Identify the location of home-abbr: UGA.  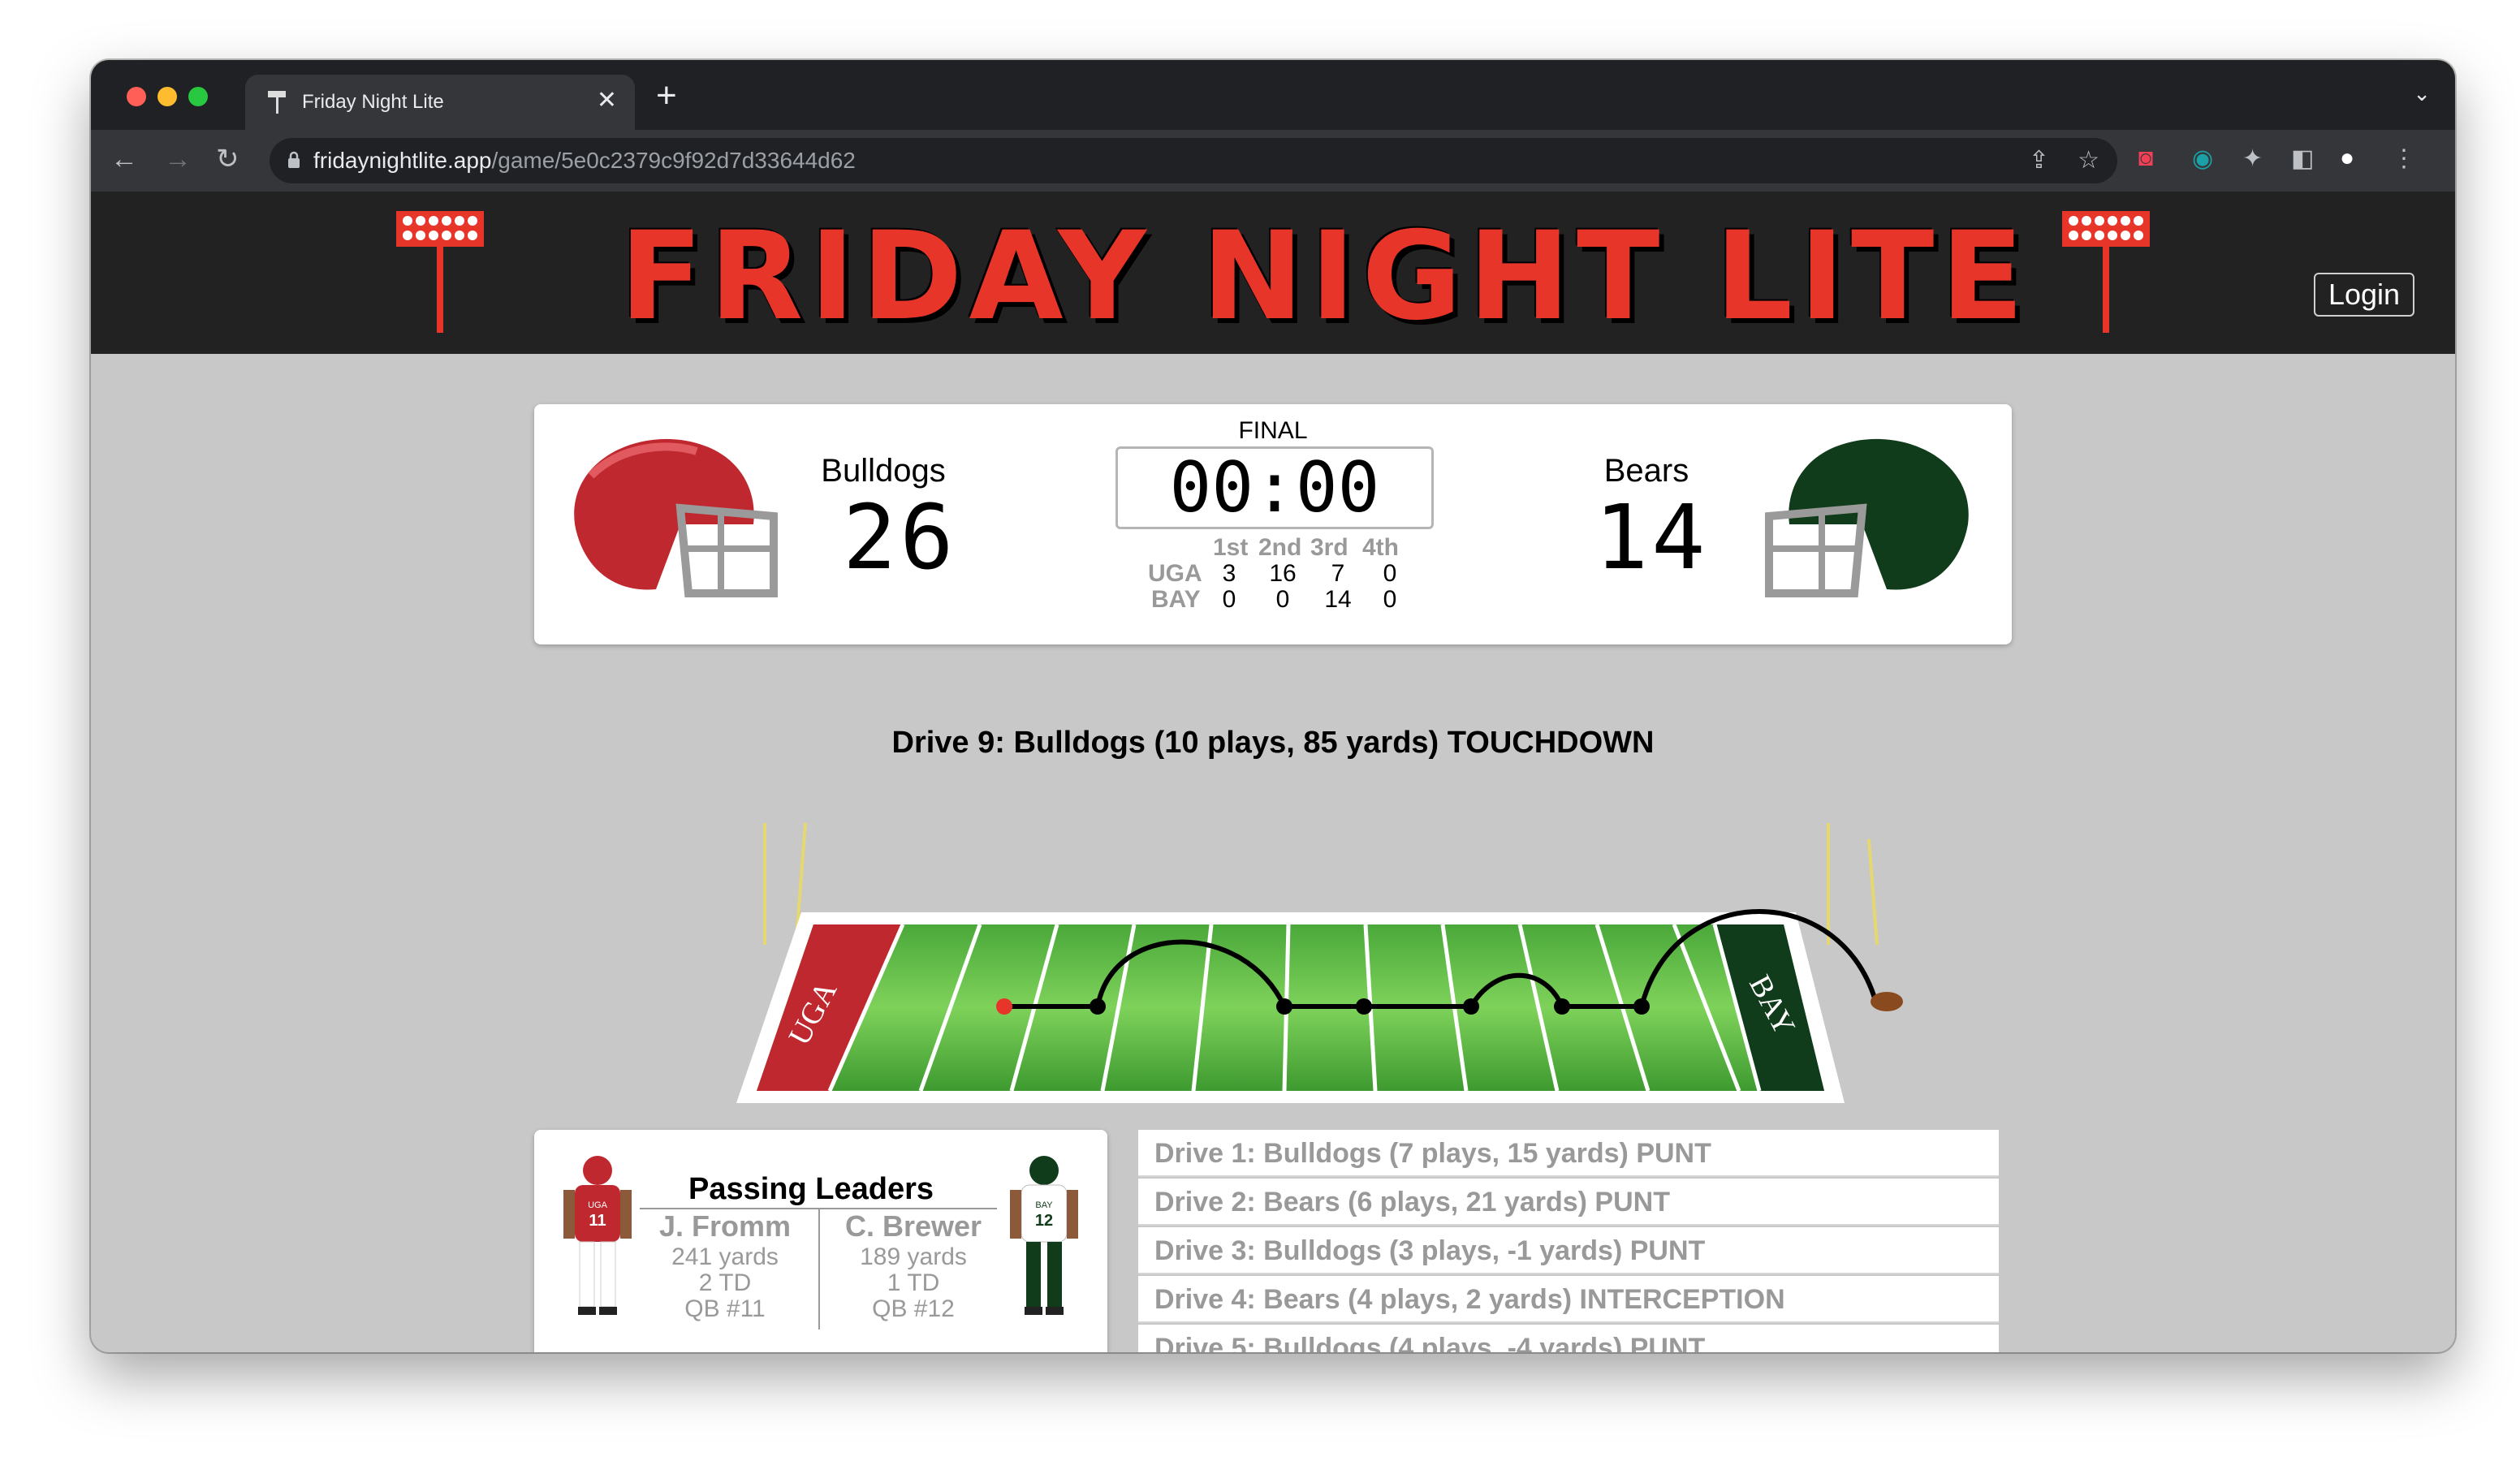
(1175, 573).